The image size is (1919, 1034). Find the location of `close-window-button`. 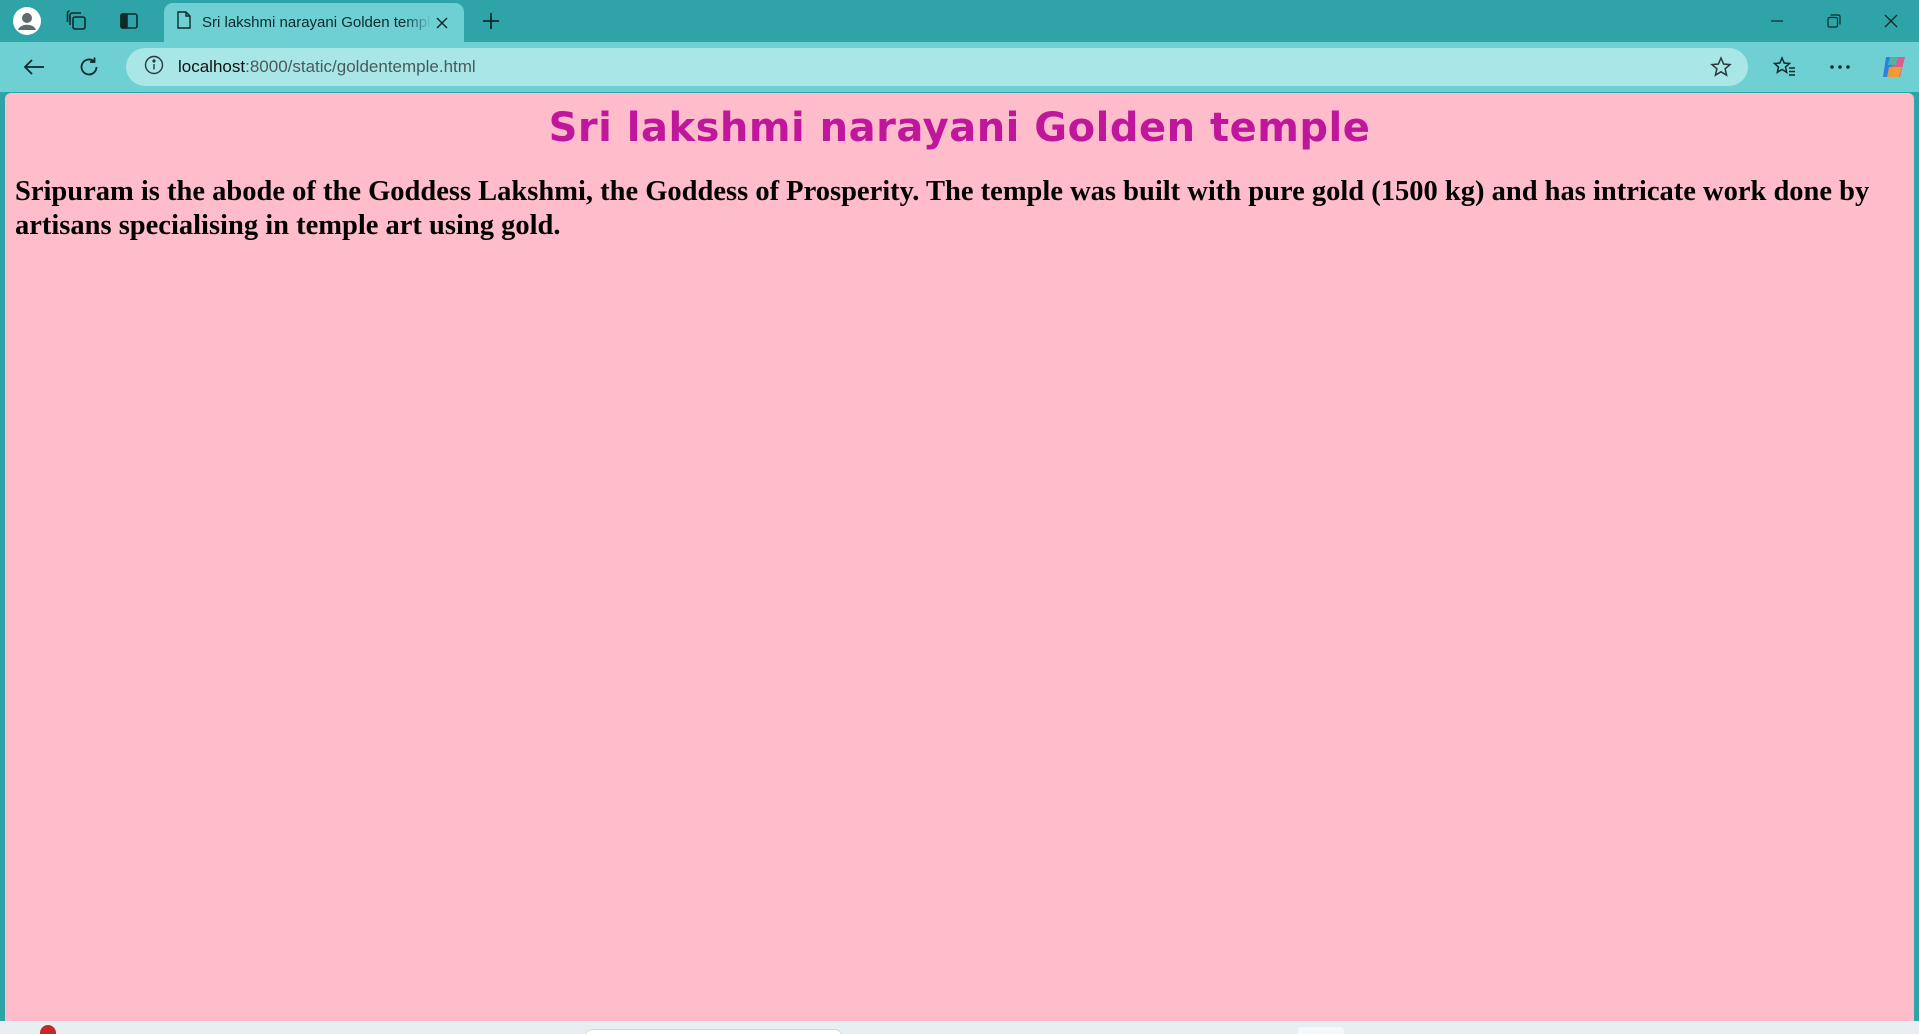

close-window-button is located at coordinates (1891, 21).